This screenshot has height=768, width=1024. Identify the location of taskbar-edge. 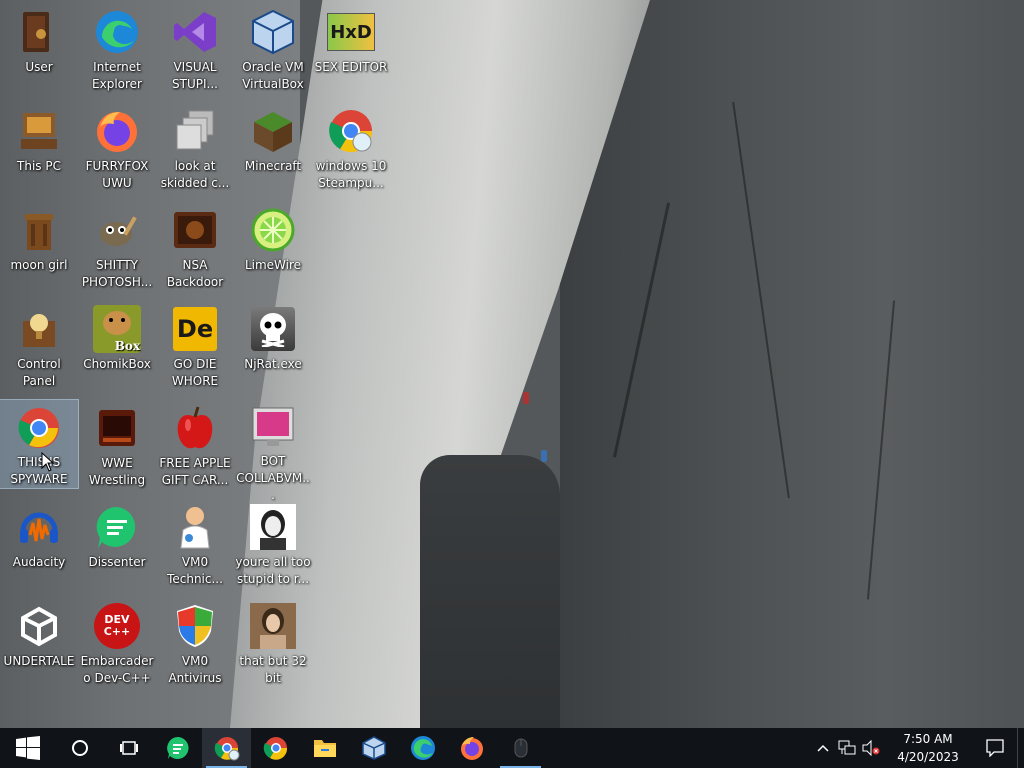
(422, 748).